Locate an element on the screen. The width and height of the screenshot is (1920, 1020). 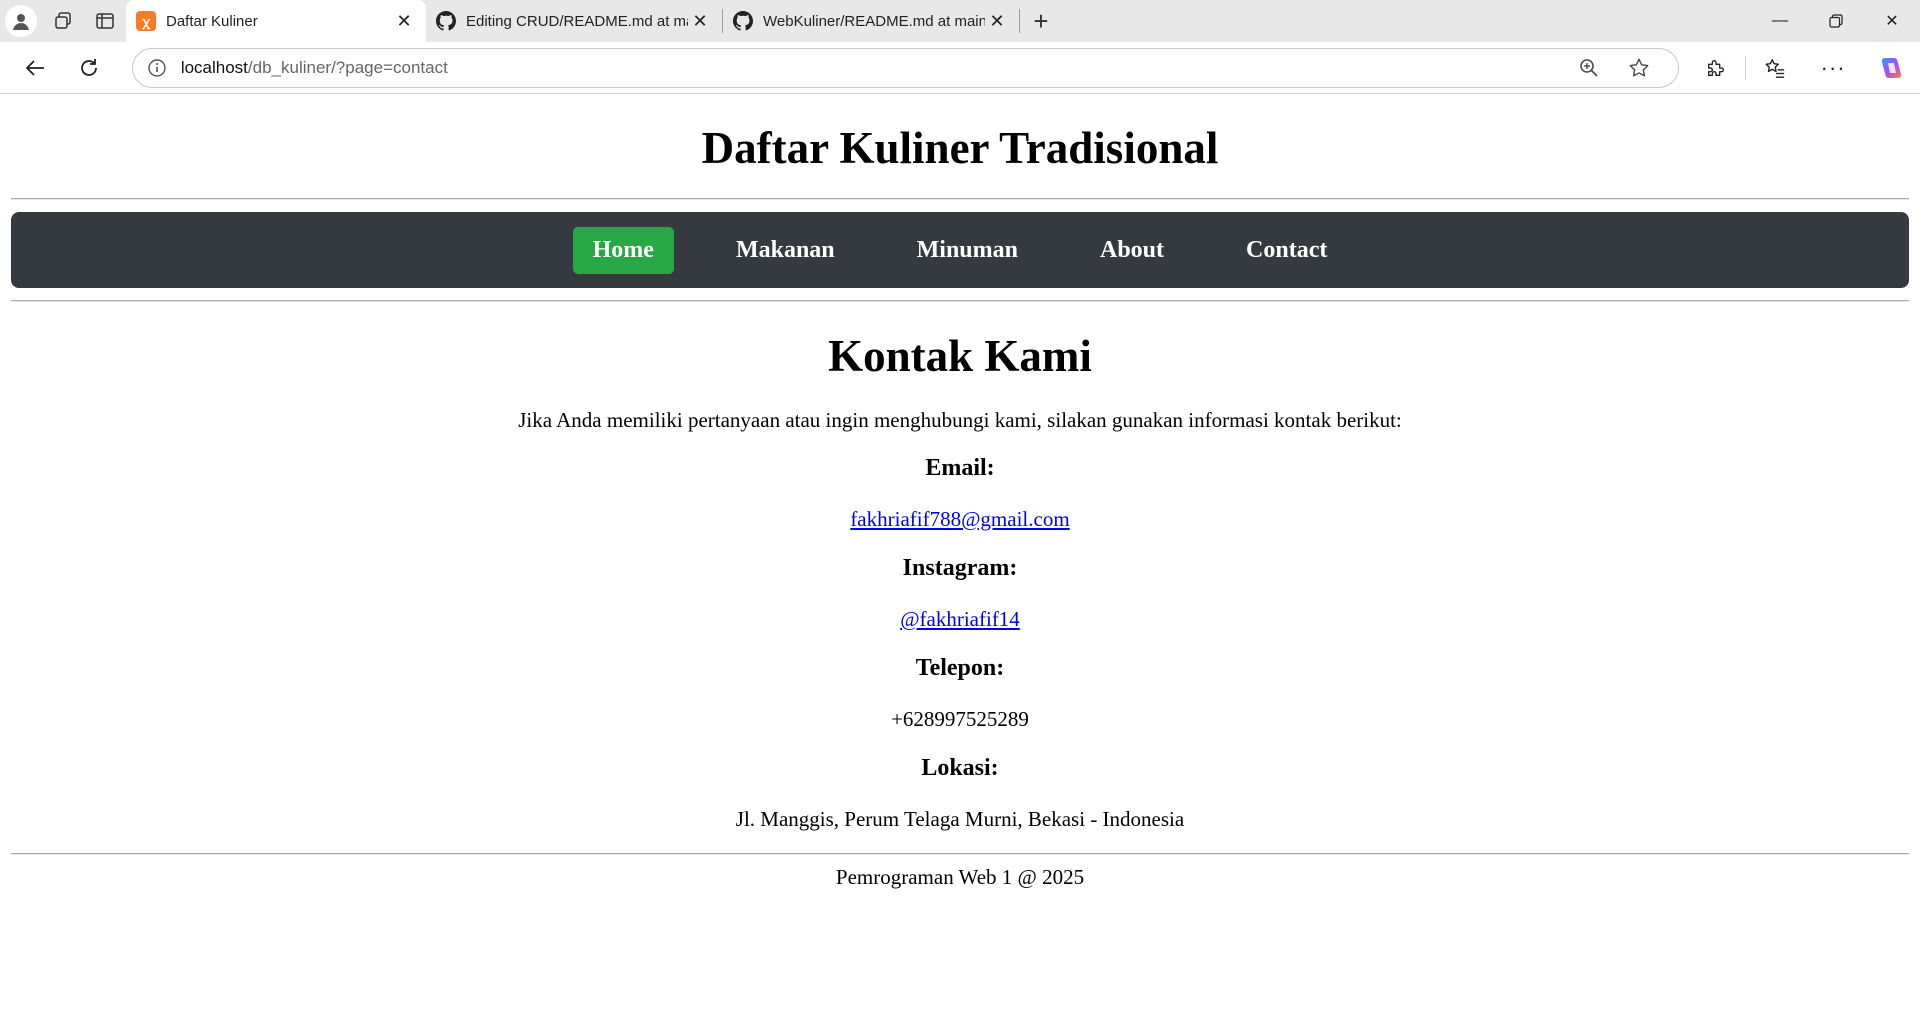
copilot-icon is located at coordinates (1891, 67).